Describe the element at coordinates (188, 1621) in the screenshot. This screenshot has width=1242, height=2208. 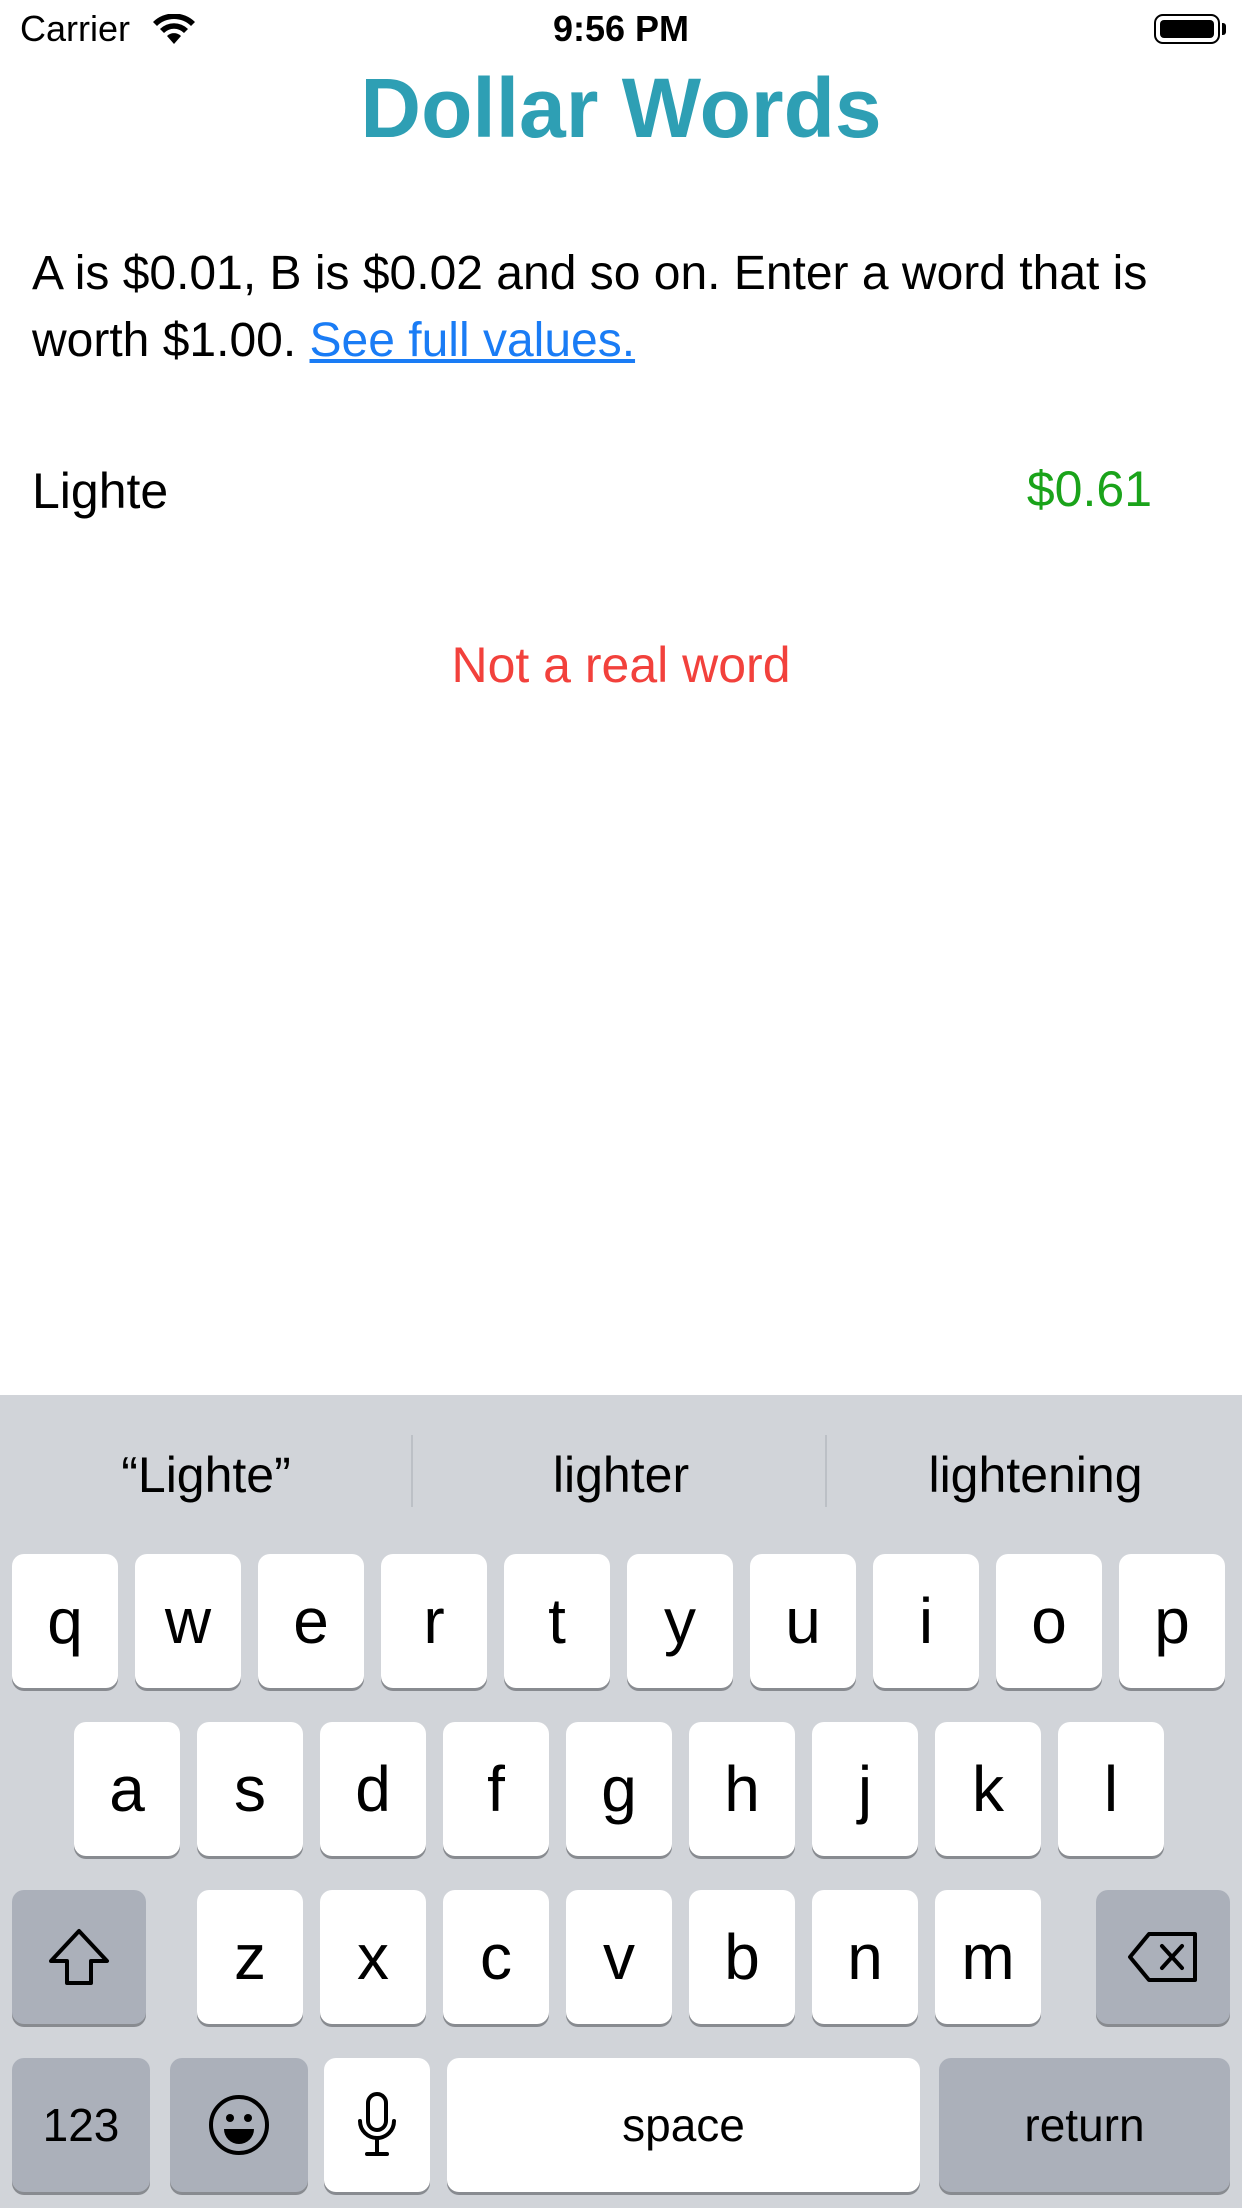
I see `key-w: w` at that location.